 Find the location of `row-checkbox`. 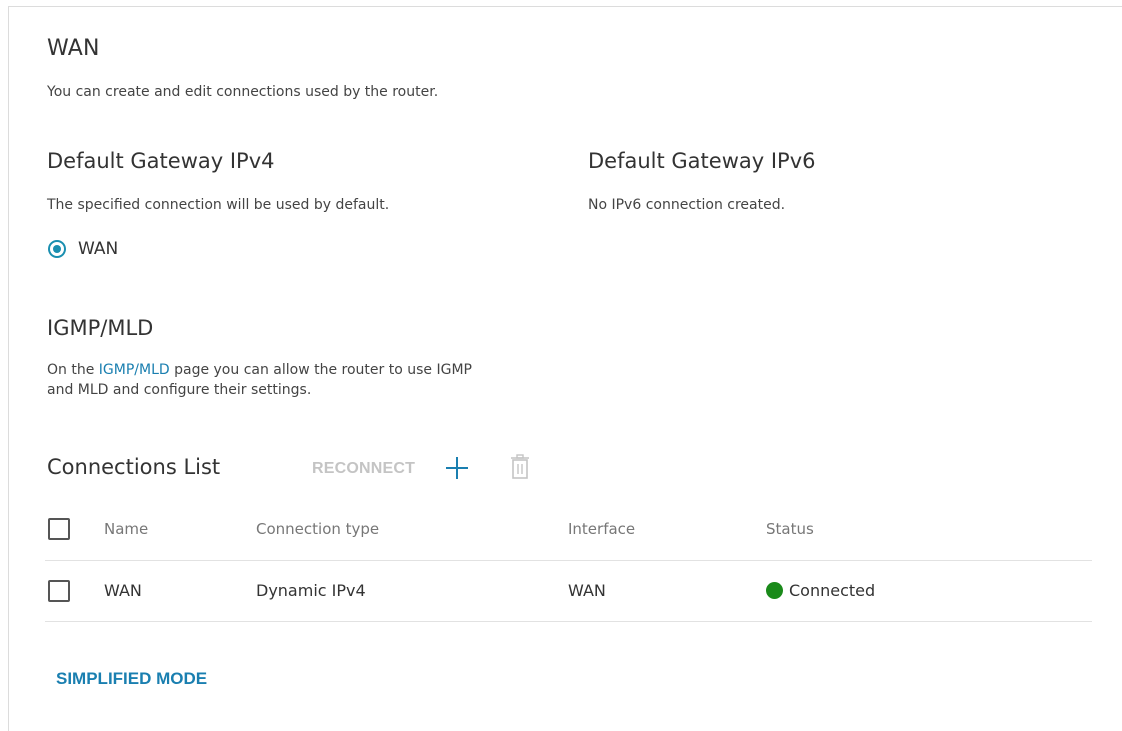

row-checkbox is located at coordinates (59, 591).